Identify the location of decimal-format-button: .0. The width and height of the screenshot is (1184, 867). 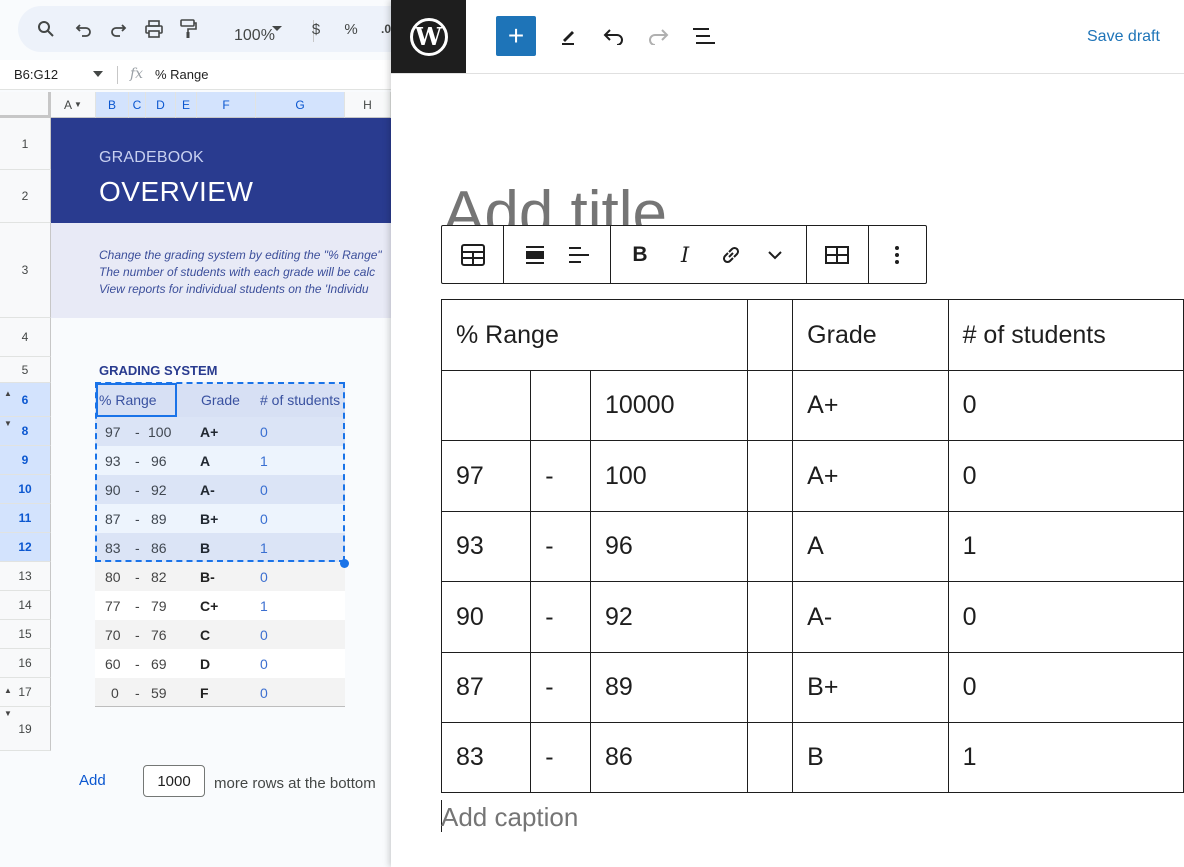
(382, 29).